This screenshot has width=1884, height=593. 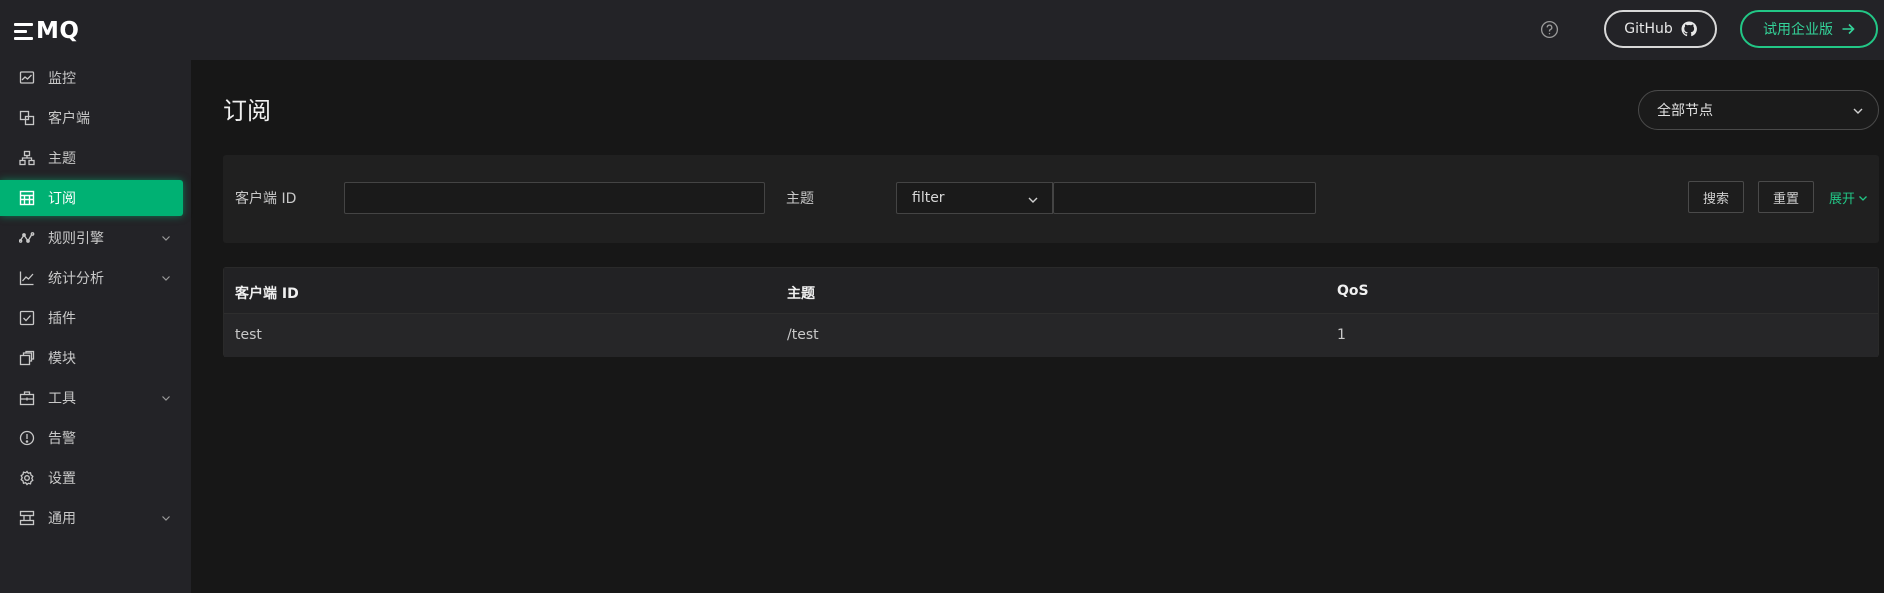 What do you see at coordinates (95, 478) in the screenshot?
I see `sidebar-item-settings: 设置` at bounding box center [95, 478].